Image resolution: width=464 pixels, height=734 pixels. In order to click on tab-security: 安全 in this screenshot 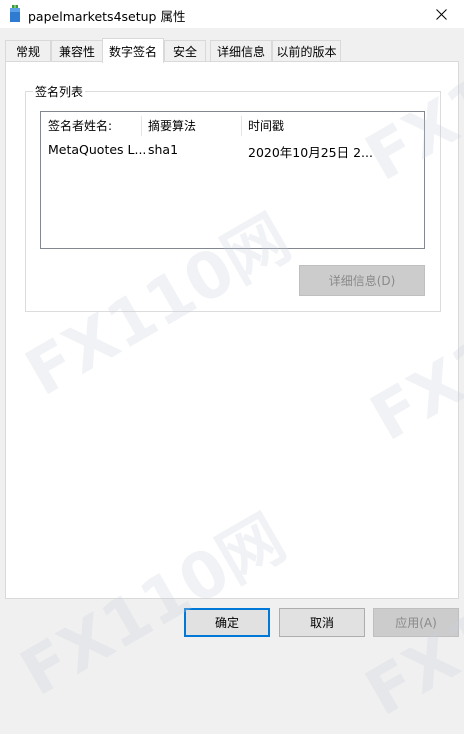, I will do `click(185, 50)`.